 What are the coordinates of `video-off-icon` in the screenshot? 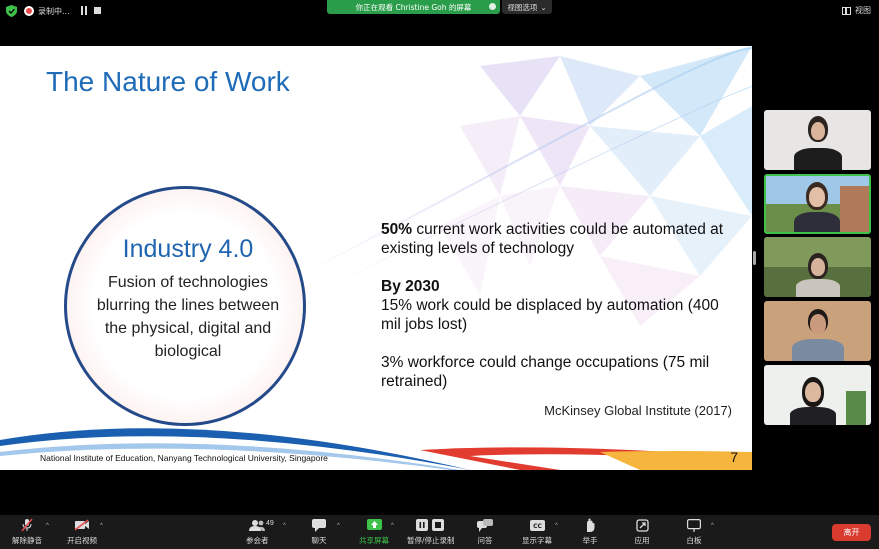 It's located at (82, 525).